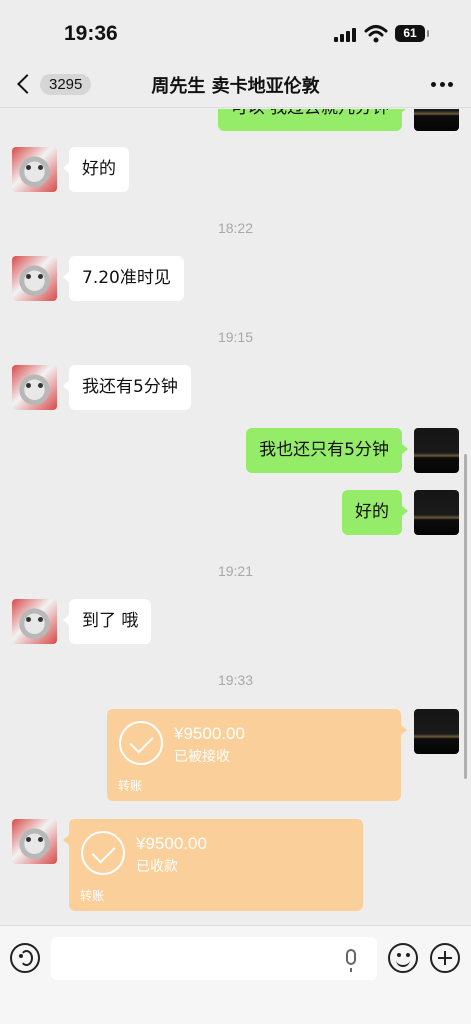 Image resolution: width=471 pixels, height=1024 pixels. What do you see at coordinates (235, 571) in the screenshot?
I see `timestamp: 19:21` at bounding box center [235, 571].